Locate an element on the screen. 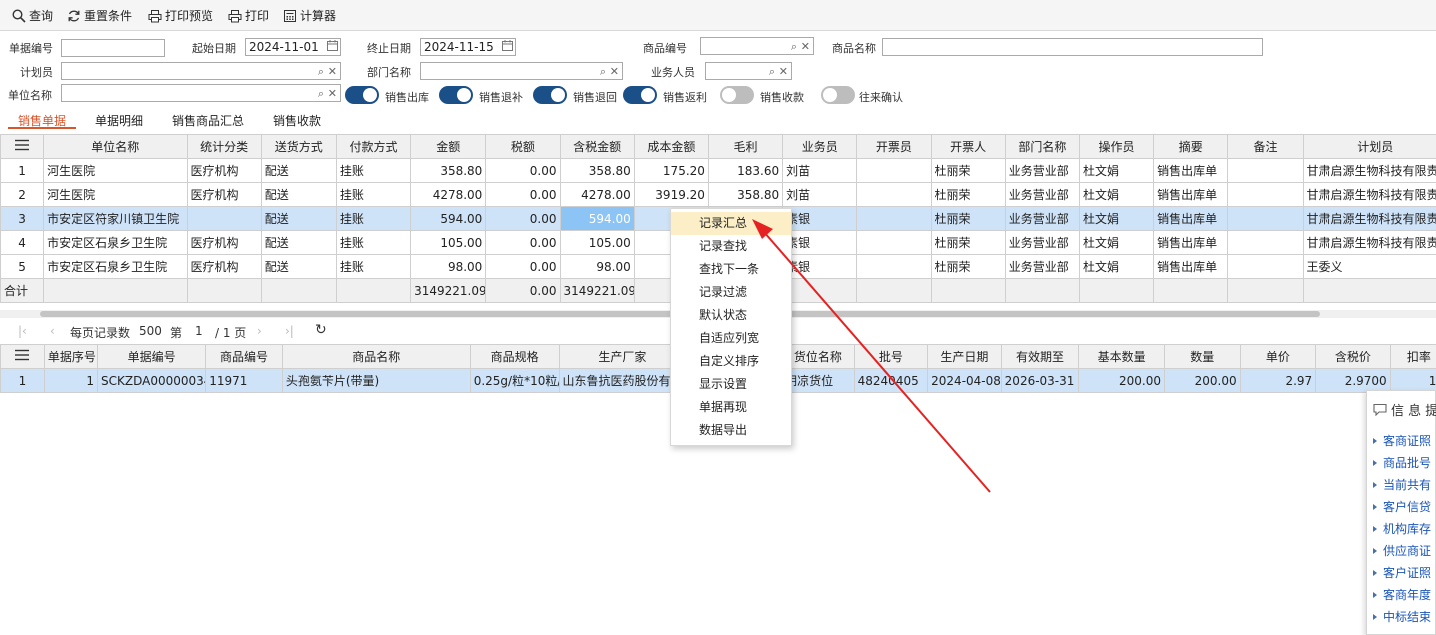 The height and width of the screenshot is (635, 1436). toggle-sales-out is located at coordinates (362, 95).